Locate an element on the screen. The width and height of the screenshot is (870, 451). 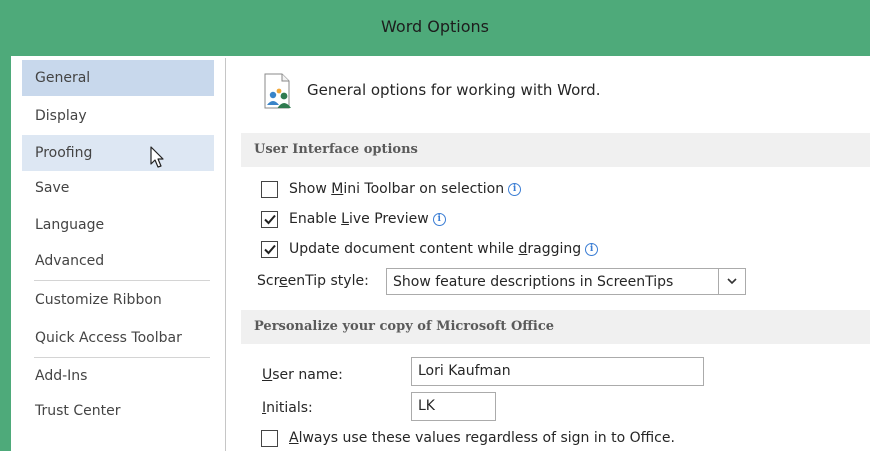
sidebar-item-quick-access-toolbar: Quick Access Toolbar is located at coordinates (118, 338).